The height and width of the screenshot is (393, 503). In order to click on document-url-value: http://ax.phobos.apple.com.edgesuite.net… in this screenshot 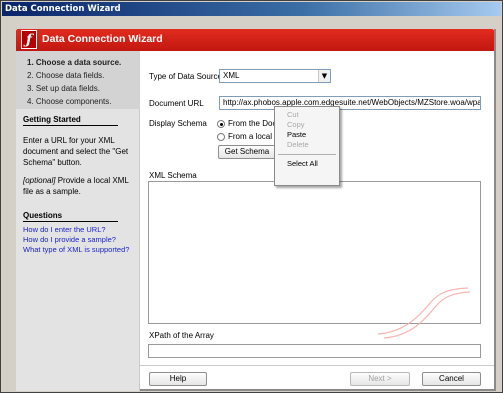, I will do `click(352, 102)`.